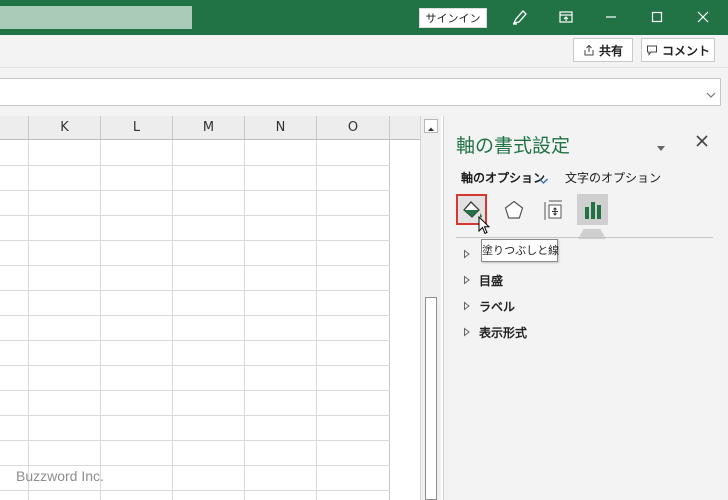  I want to click on share-icon, so click(589, 50).